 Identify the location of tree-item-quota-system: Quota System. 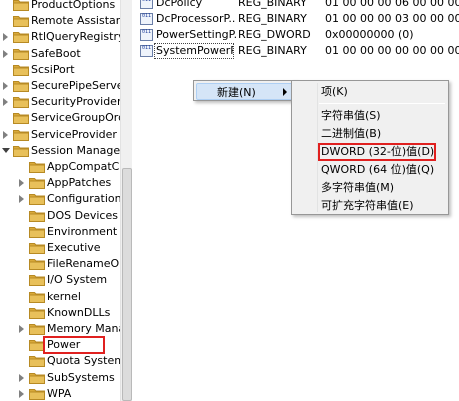
(60, 361).